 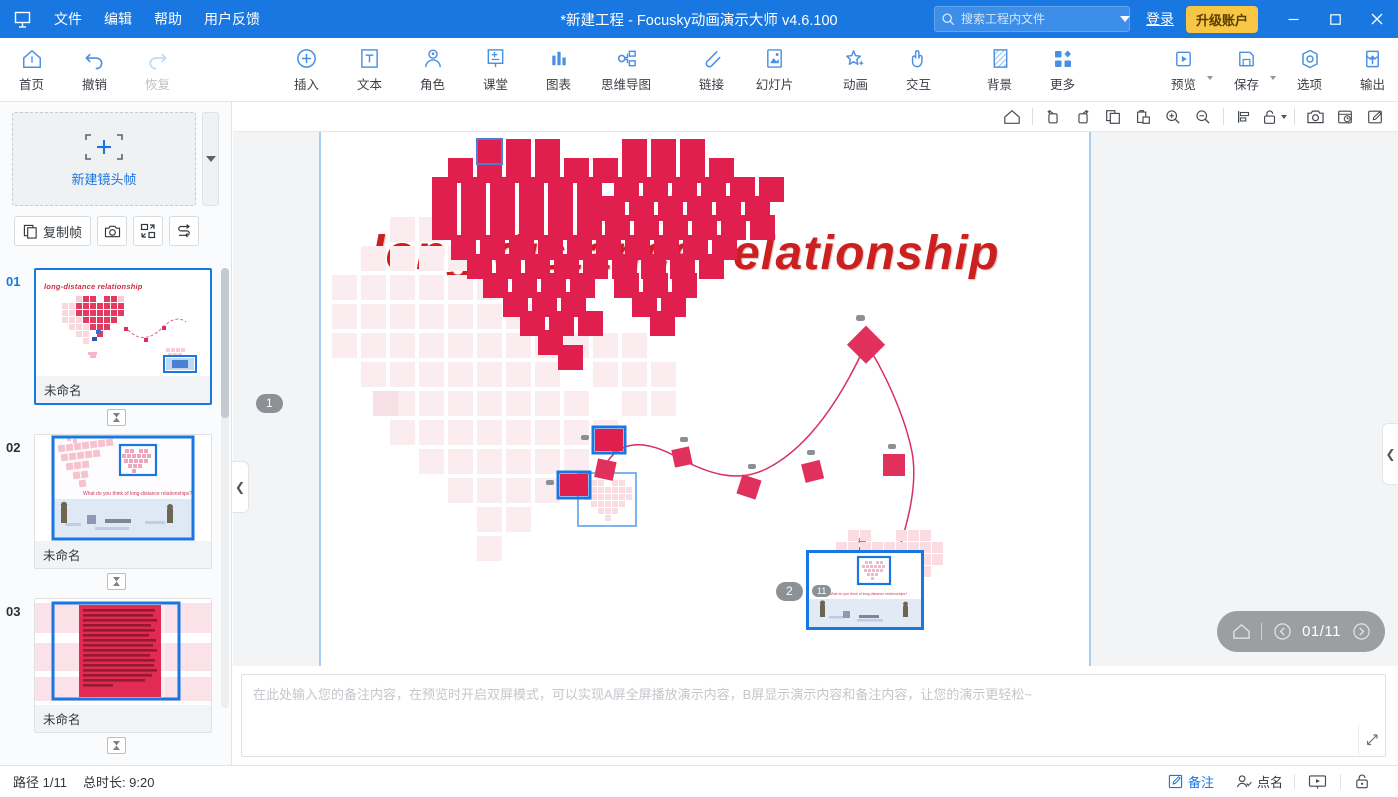 I want to click on ribbon-animation: 动画, so click(x=855, y=70).